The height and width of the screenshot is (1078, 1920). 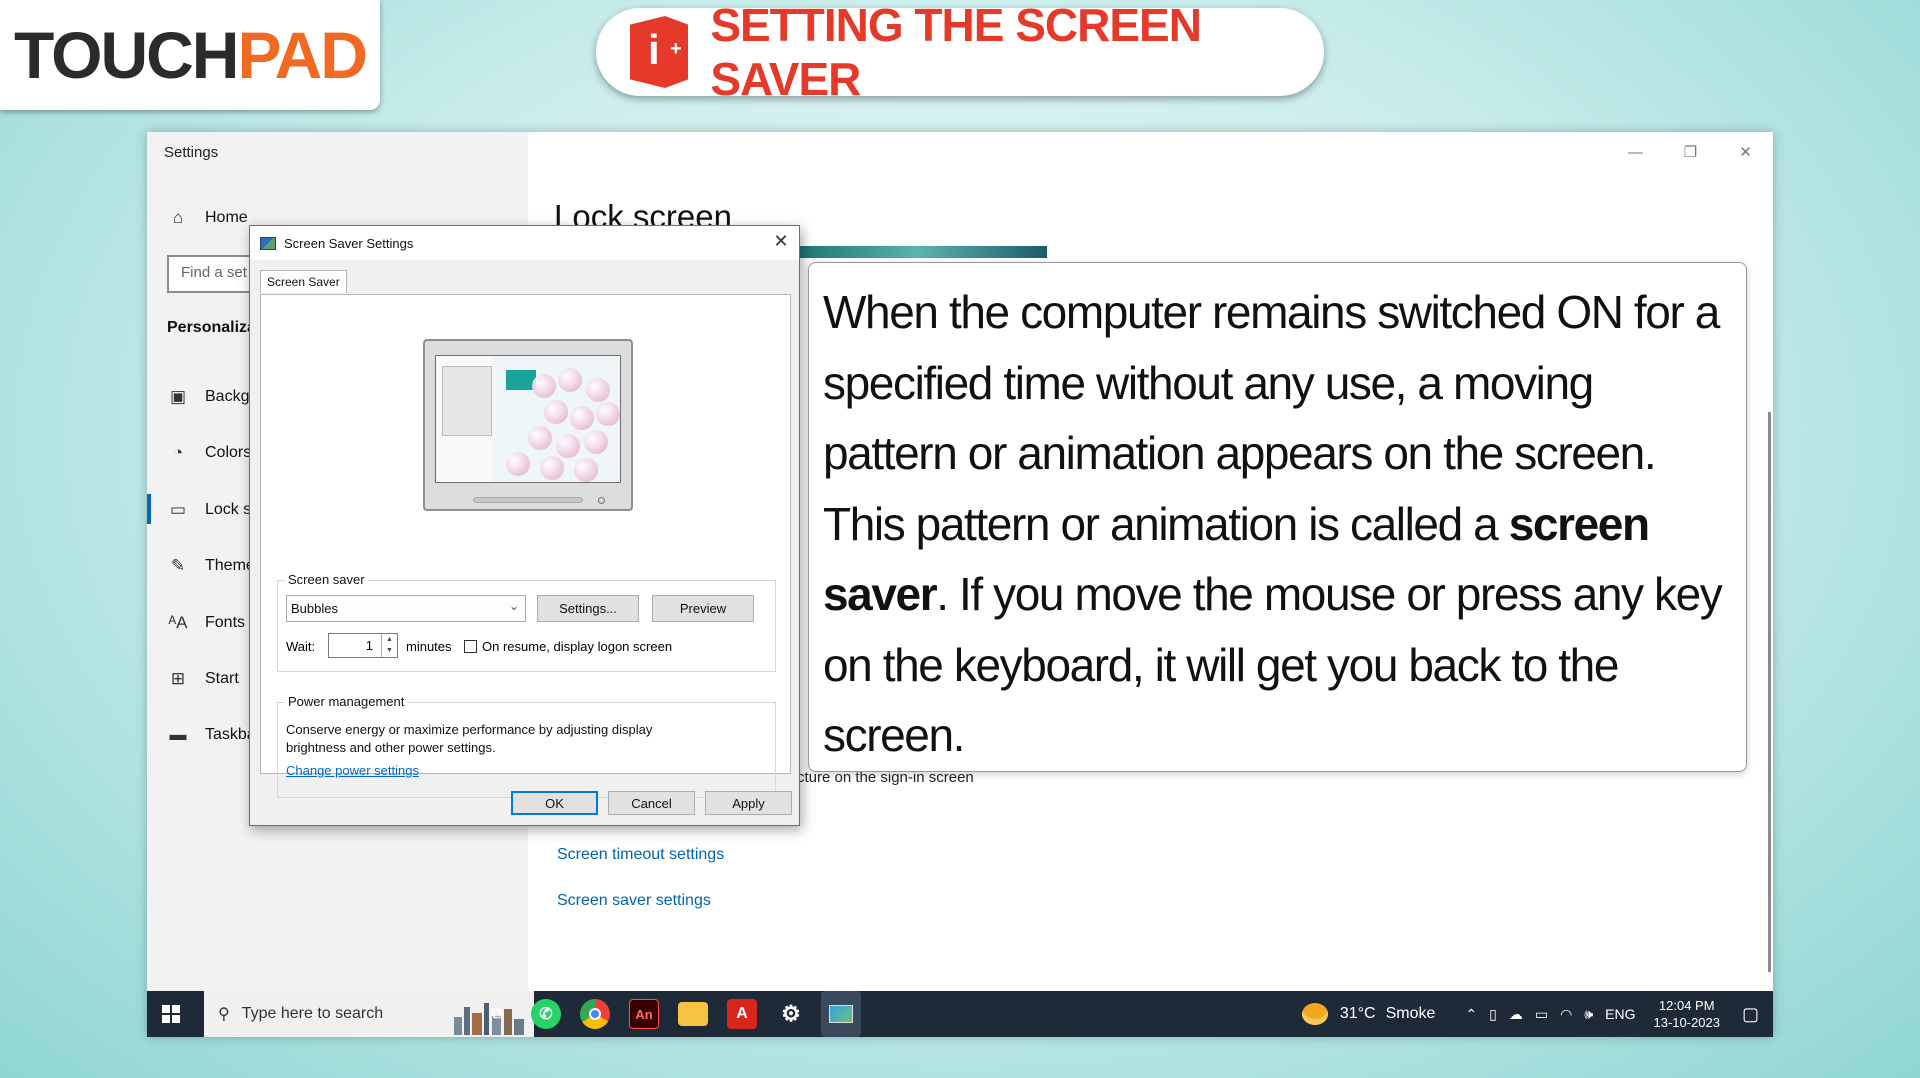 I want to click on image-icon: ▣, so click(x=178, y=396).